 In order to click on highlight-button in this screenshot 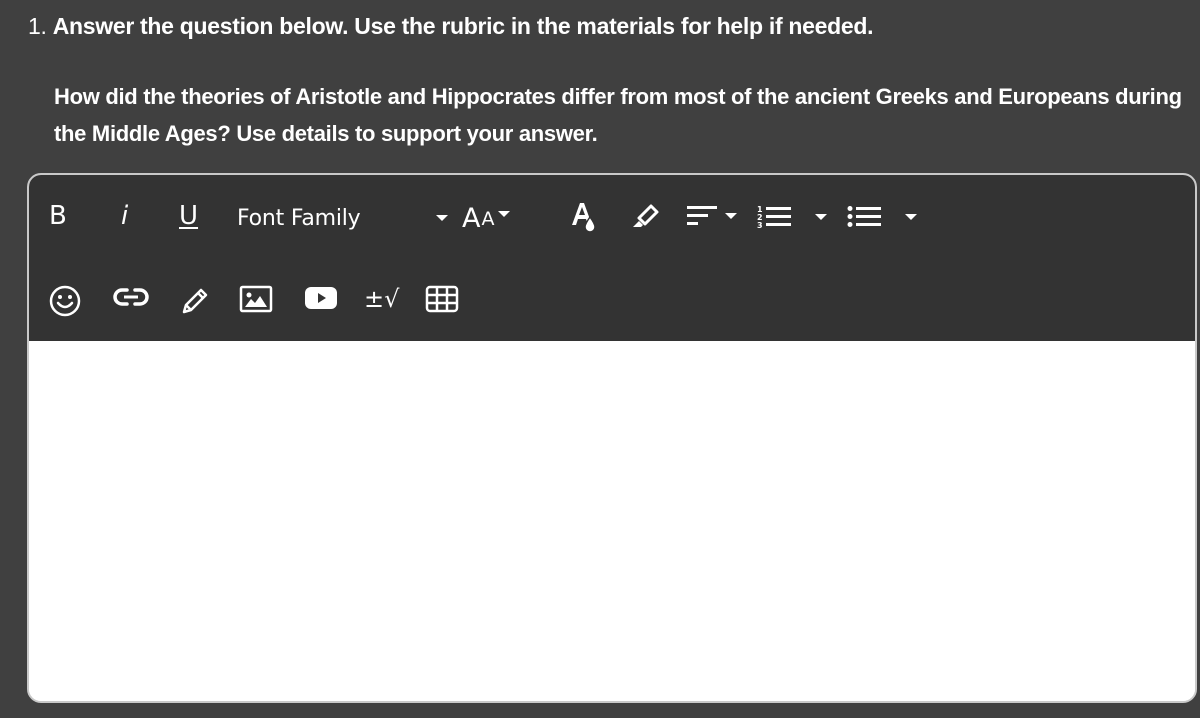, I will do `click(646, 216)`.